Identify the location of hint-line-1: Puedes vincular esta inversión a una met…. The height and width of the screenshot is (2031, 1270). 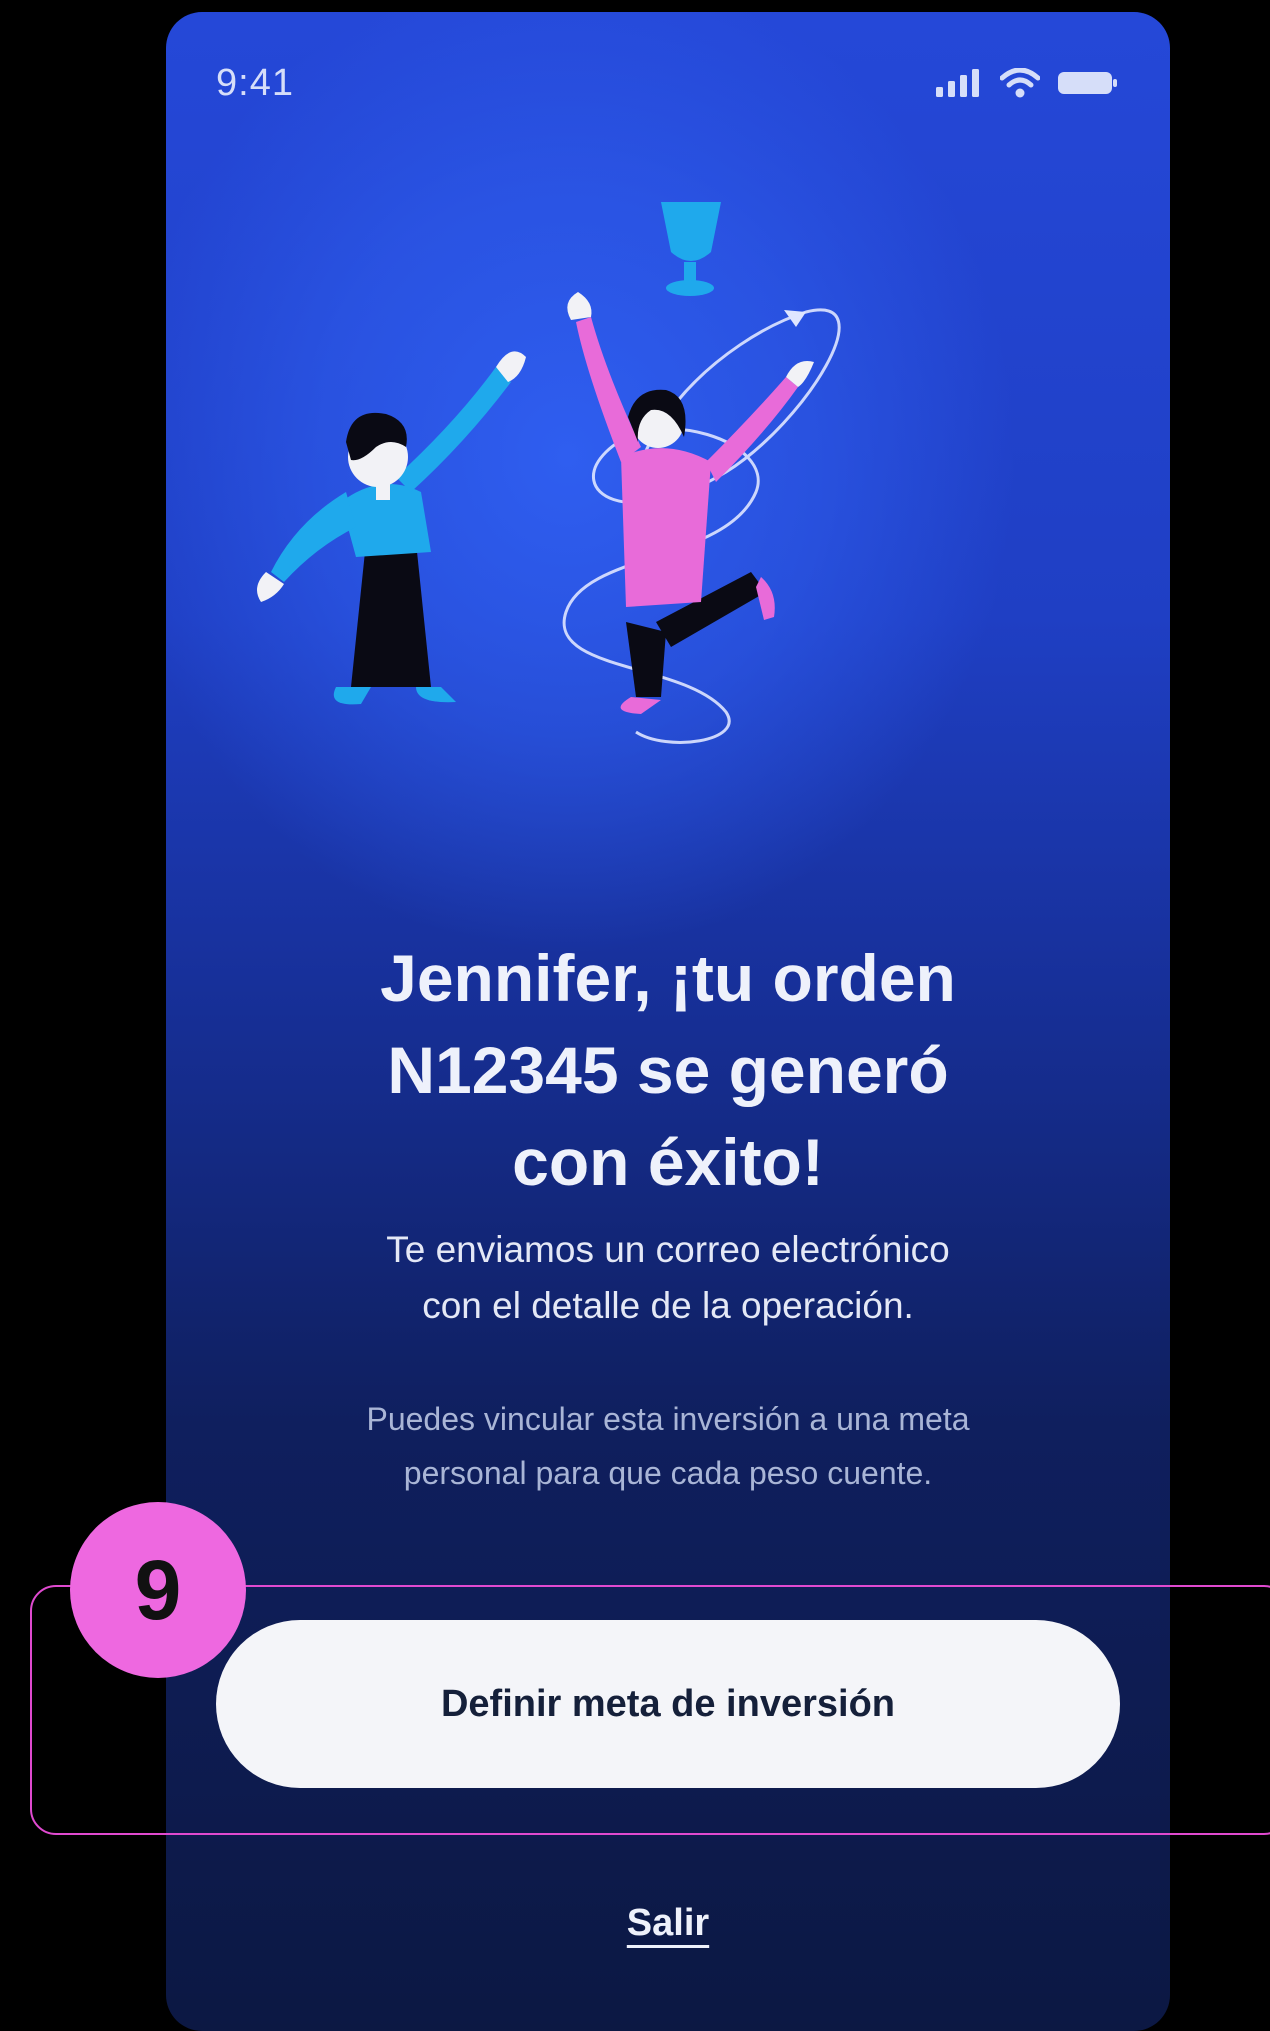
(668, 1419).